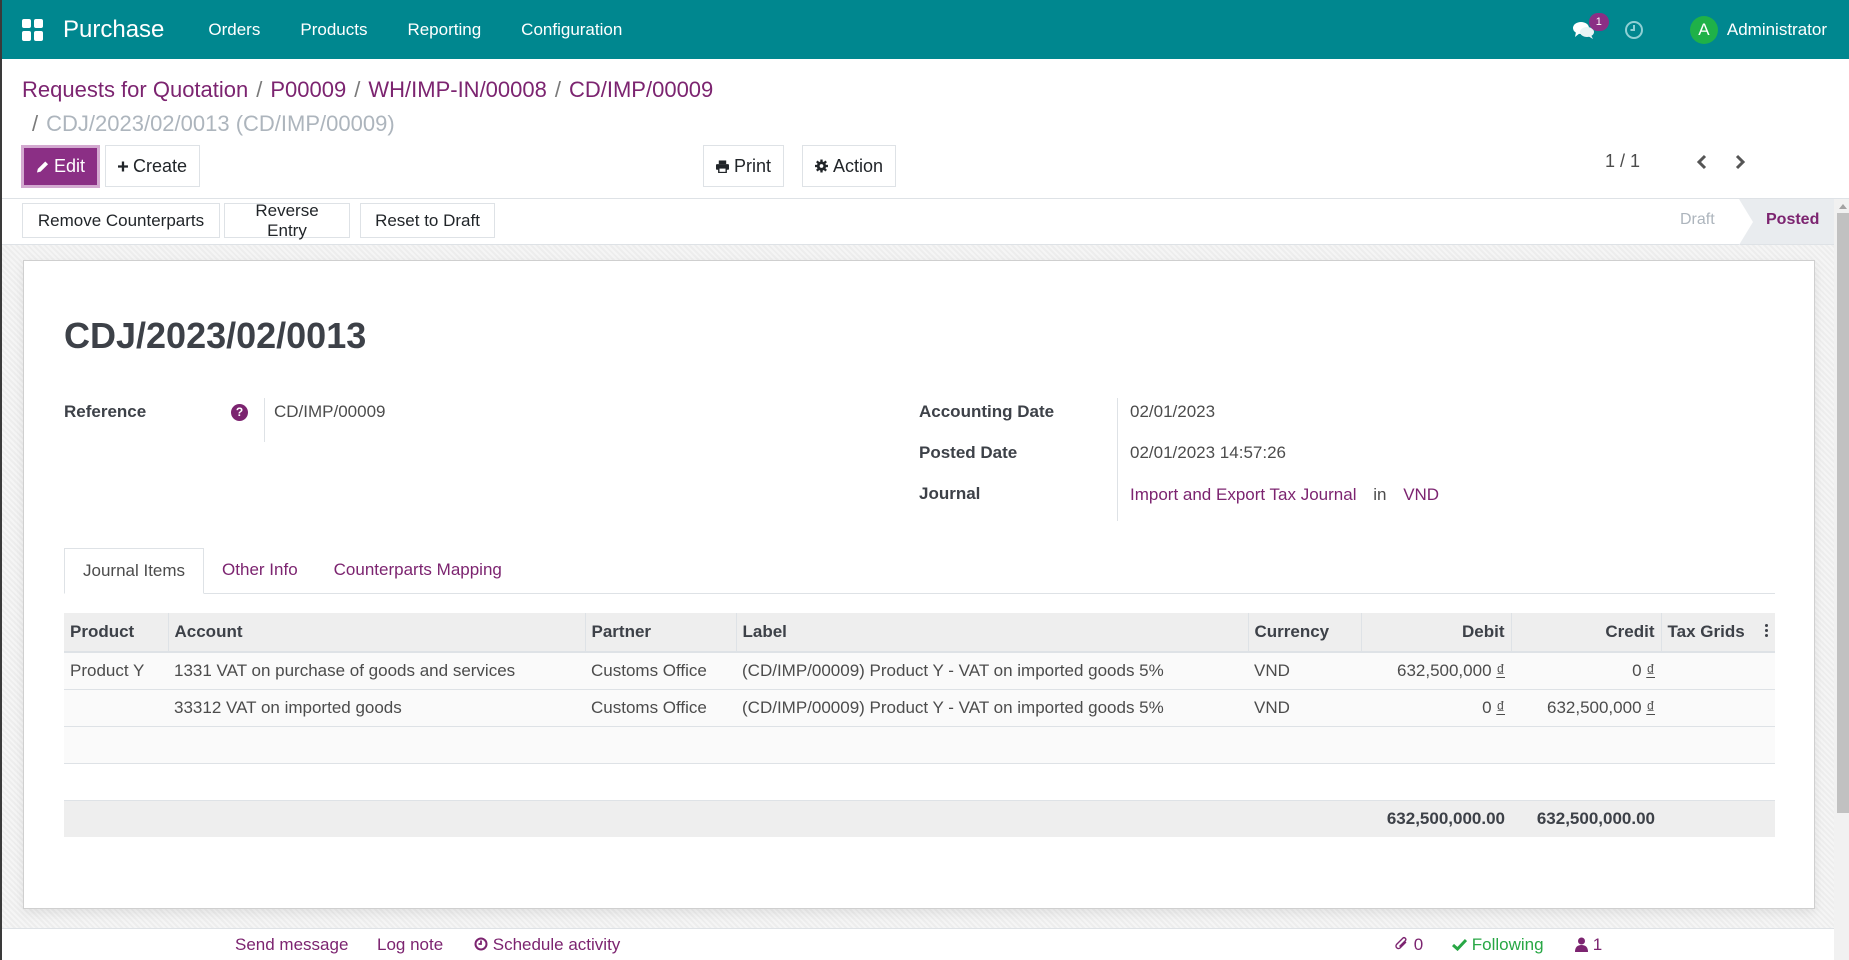 The image size is (1849, 960). I want to click on pencil-icon, so click(42, 166).